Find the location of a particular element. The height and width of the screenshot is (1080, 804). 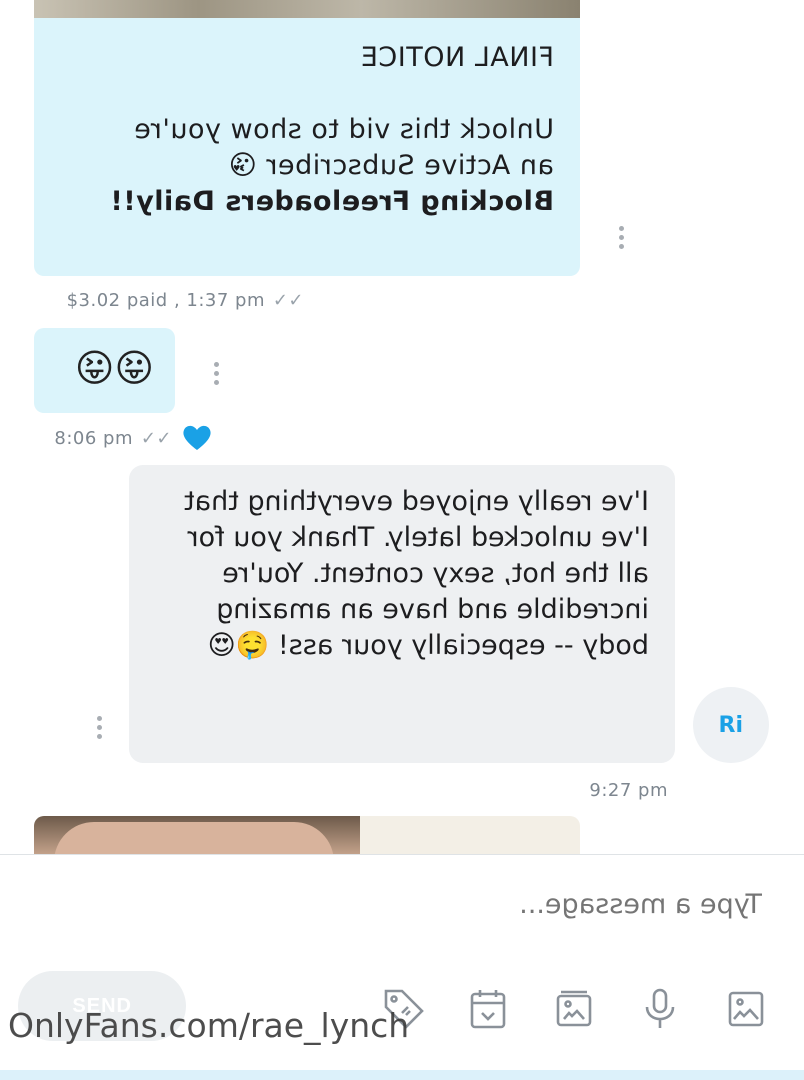

message-meta: ✓✓ $3.02 paid , 1:37 pm is located at coordinates (185, 300).